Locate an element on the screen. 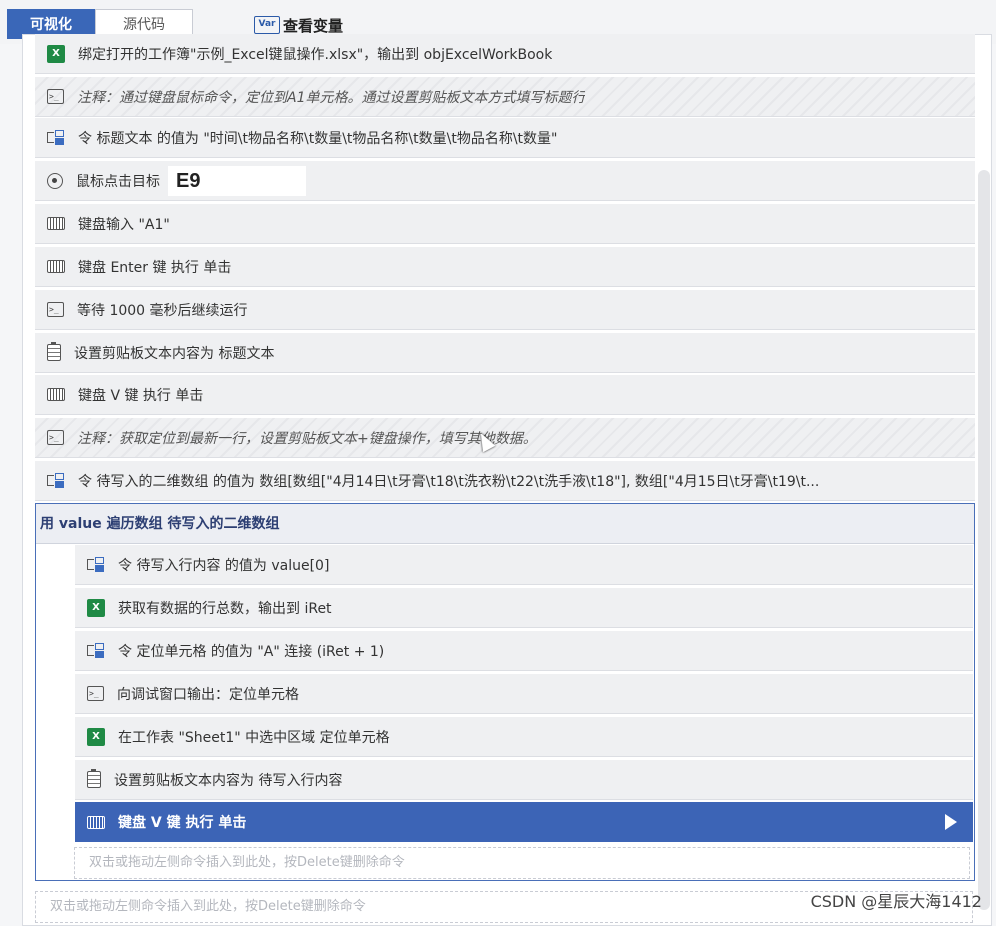  loop-command-row: X 在工作表 "Sheet1" 中选中区域 定位单元格 is located at coordinates (524, 737).